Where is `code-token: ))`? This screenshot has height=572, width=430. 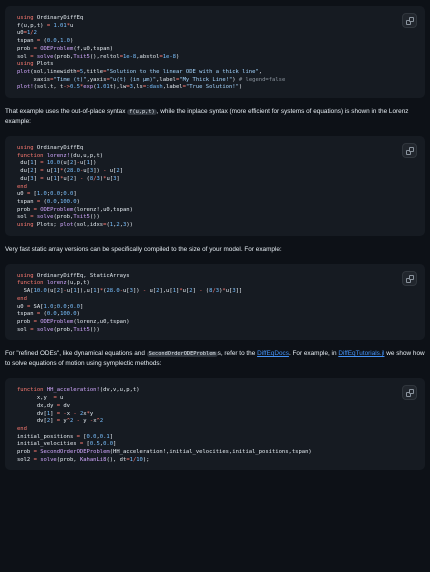 code-token: )) is located at coordinates (129, 225).